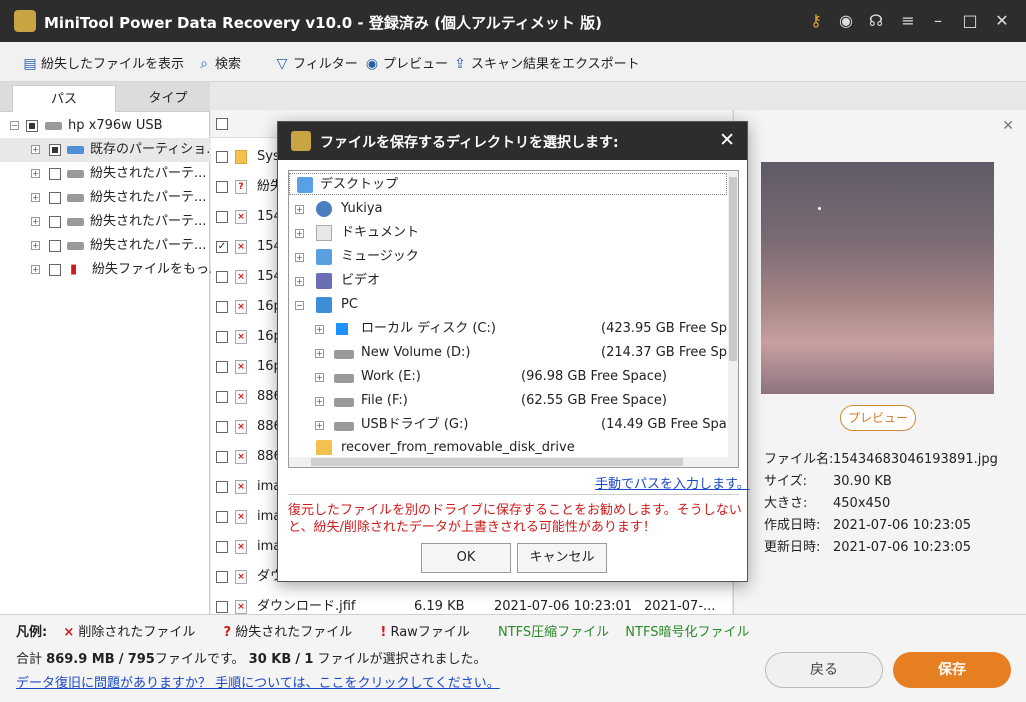 The height and width of the screenshot is (702, 1026). I want to click on tab-path: パス, so click(64, 98).